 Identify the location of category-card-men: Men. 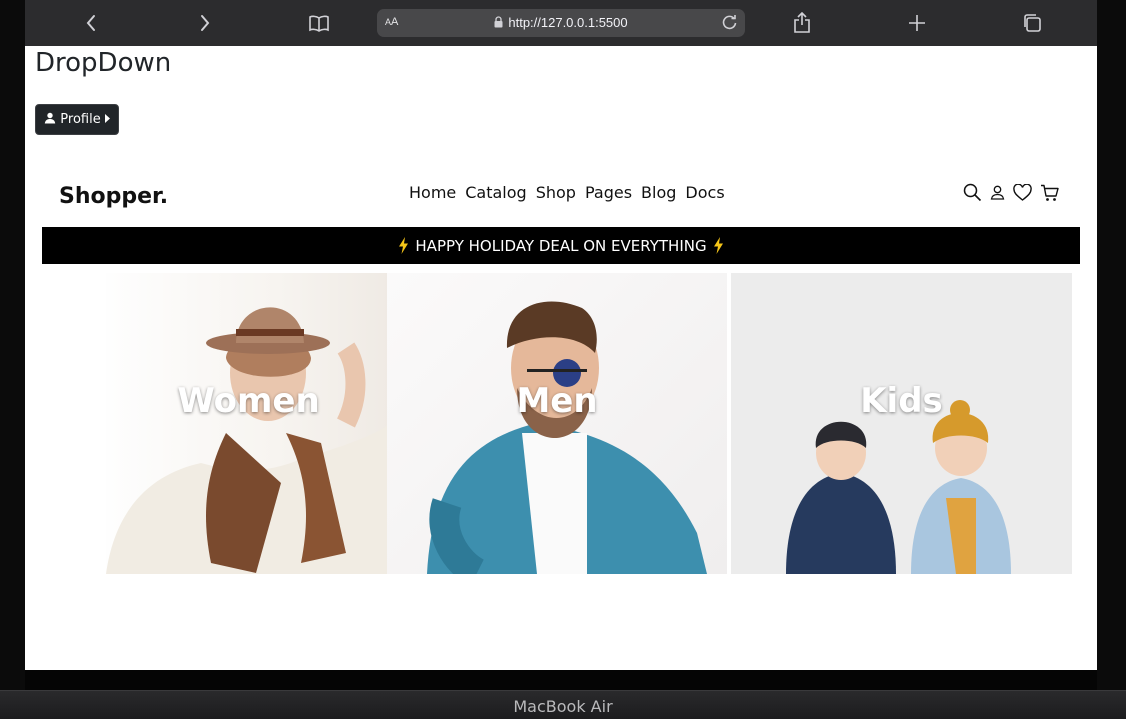
(557, 423).